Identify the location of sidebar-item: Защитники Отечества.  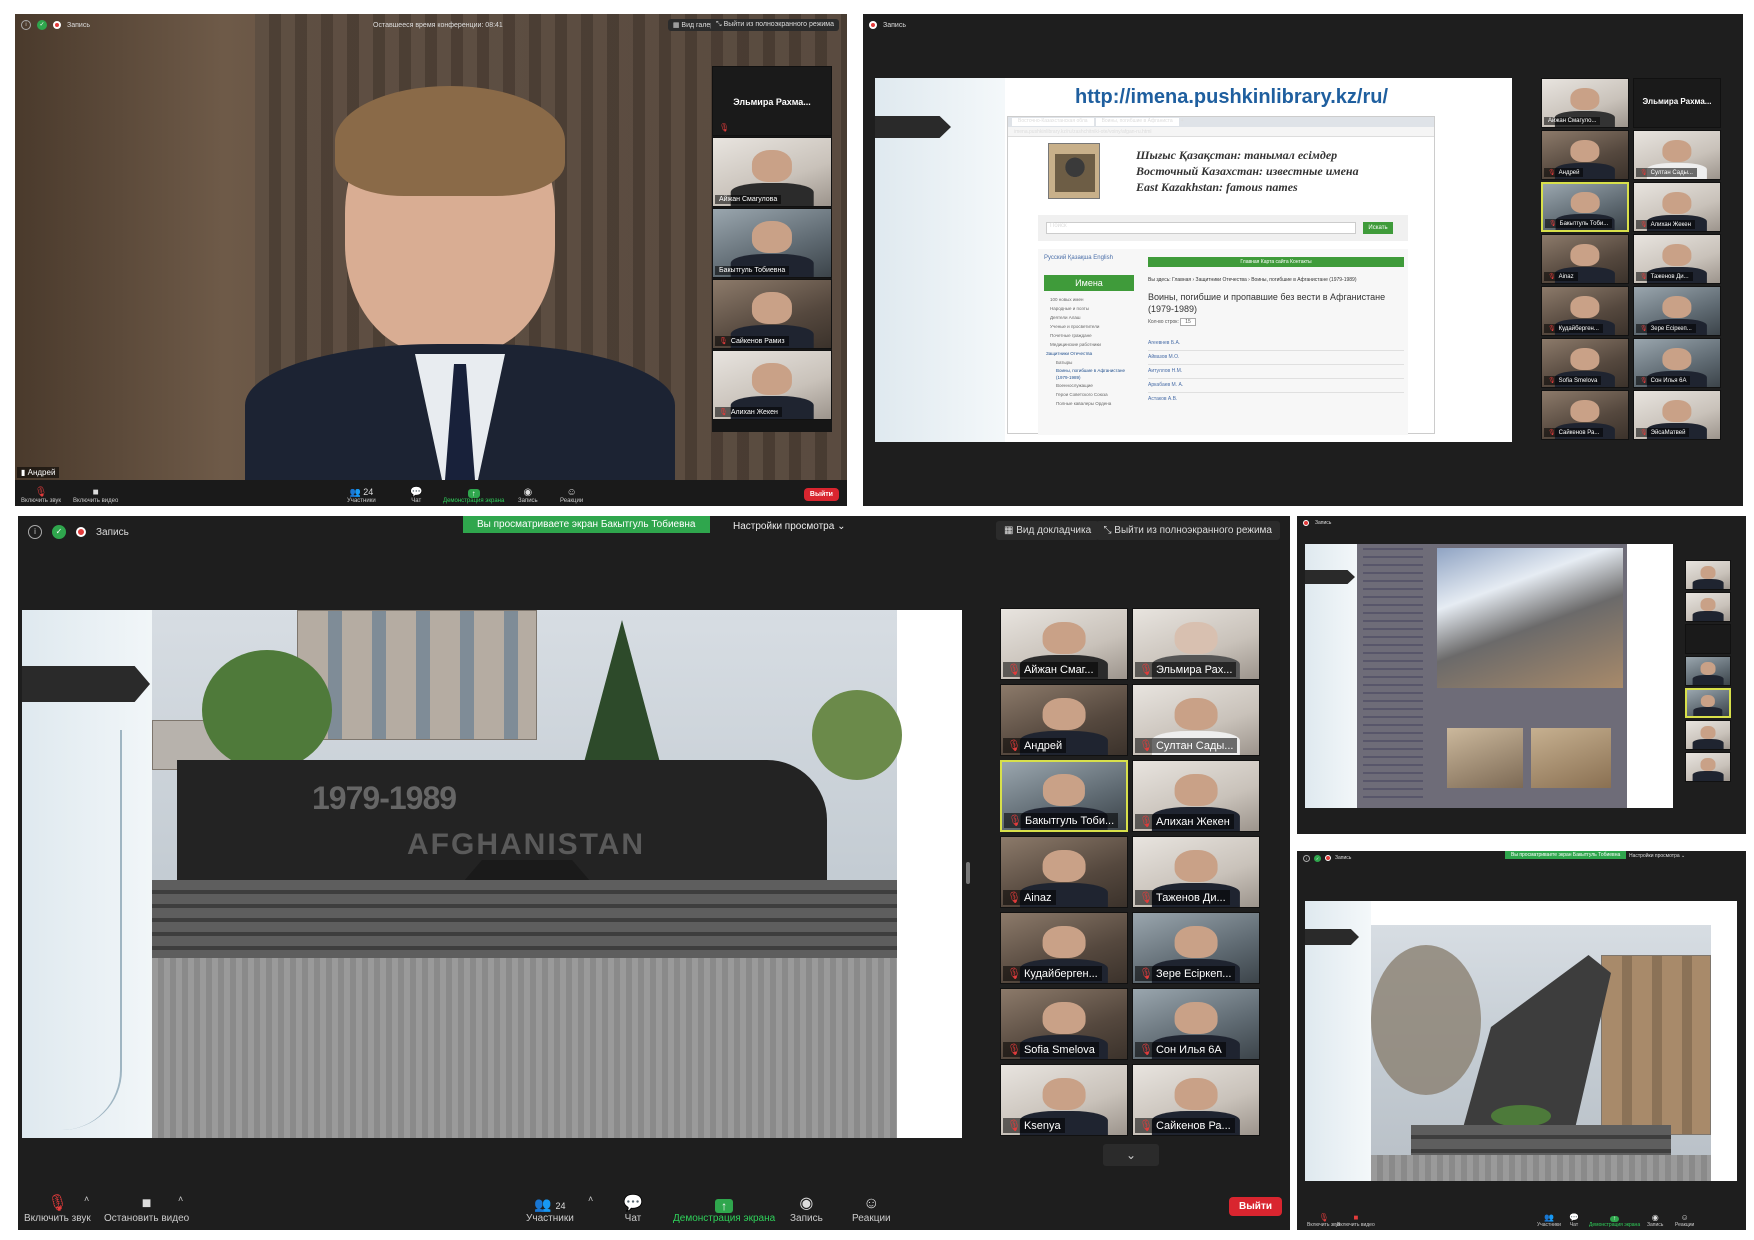
(1092, 353).